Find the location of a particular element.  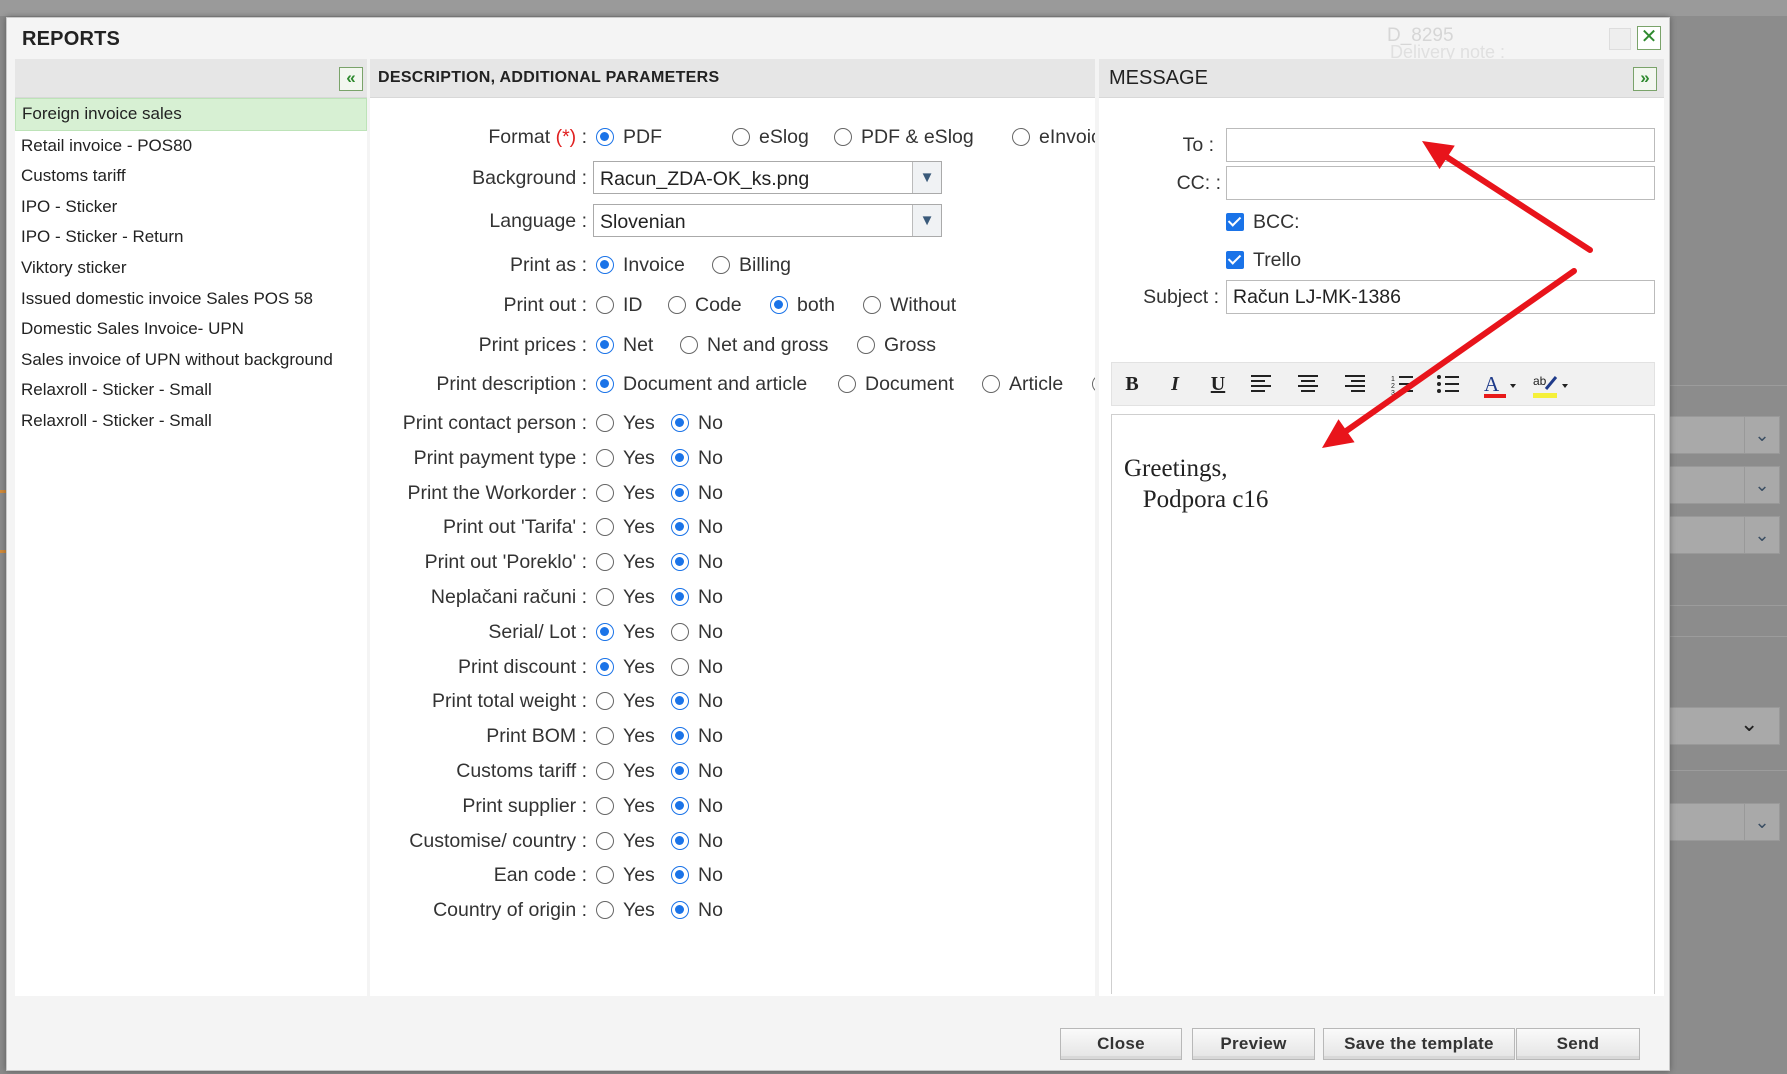

print-description-doc-article: Document and article is located at coordinates (701, 384).